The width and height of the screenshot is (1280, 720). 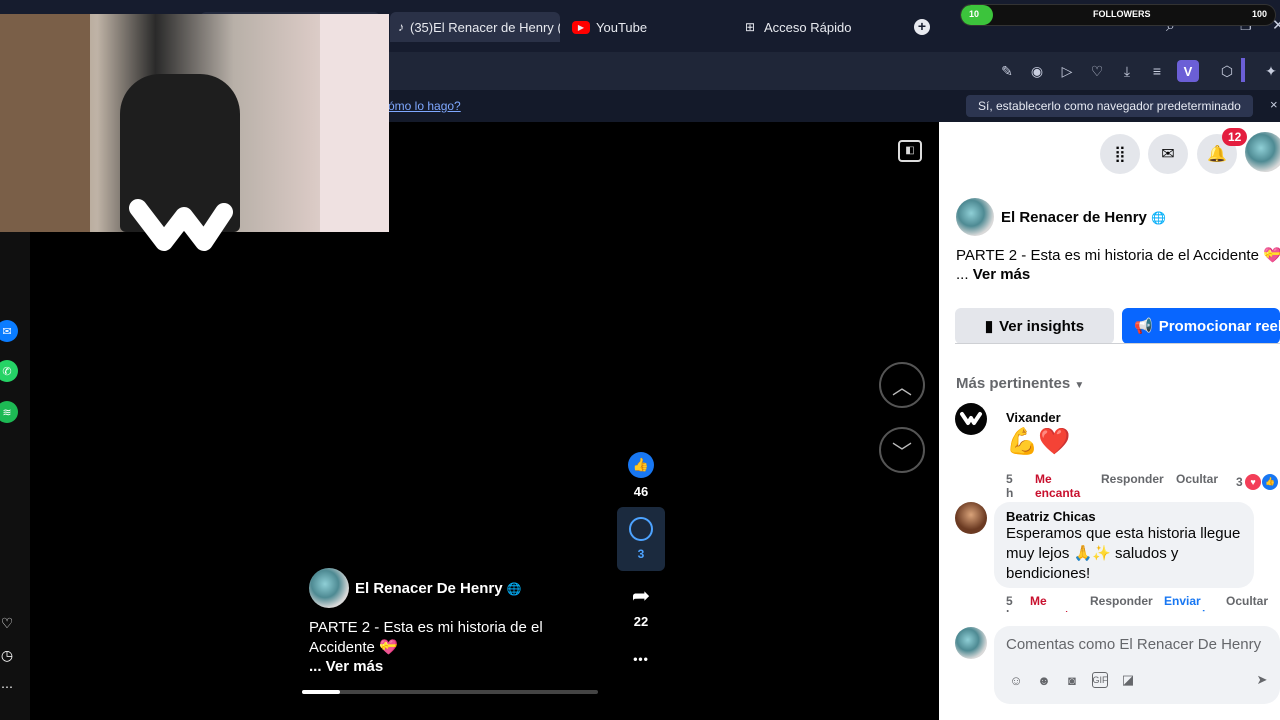 I want to click on followers-goal-bar: 10 FOLLOWERS 100, so click(x=1118, y=15).